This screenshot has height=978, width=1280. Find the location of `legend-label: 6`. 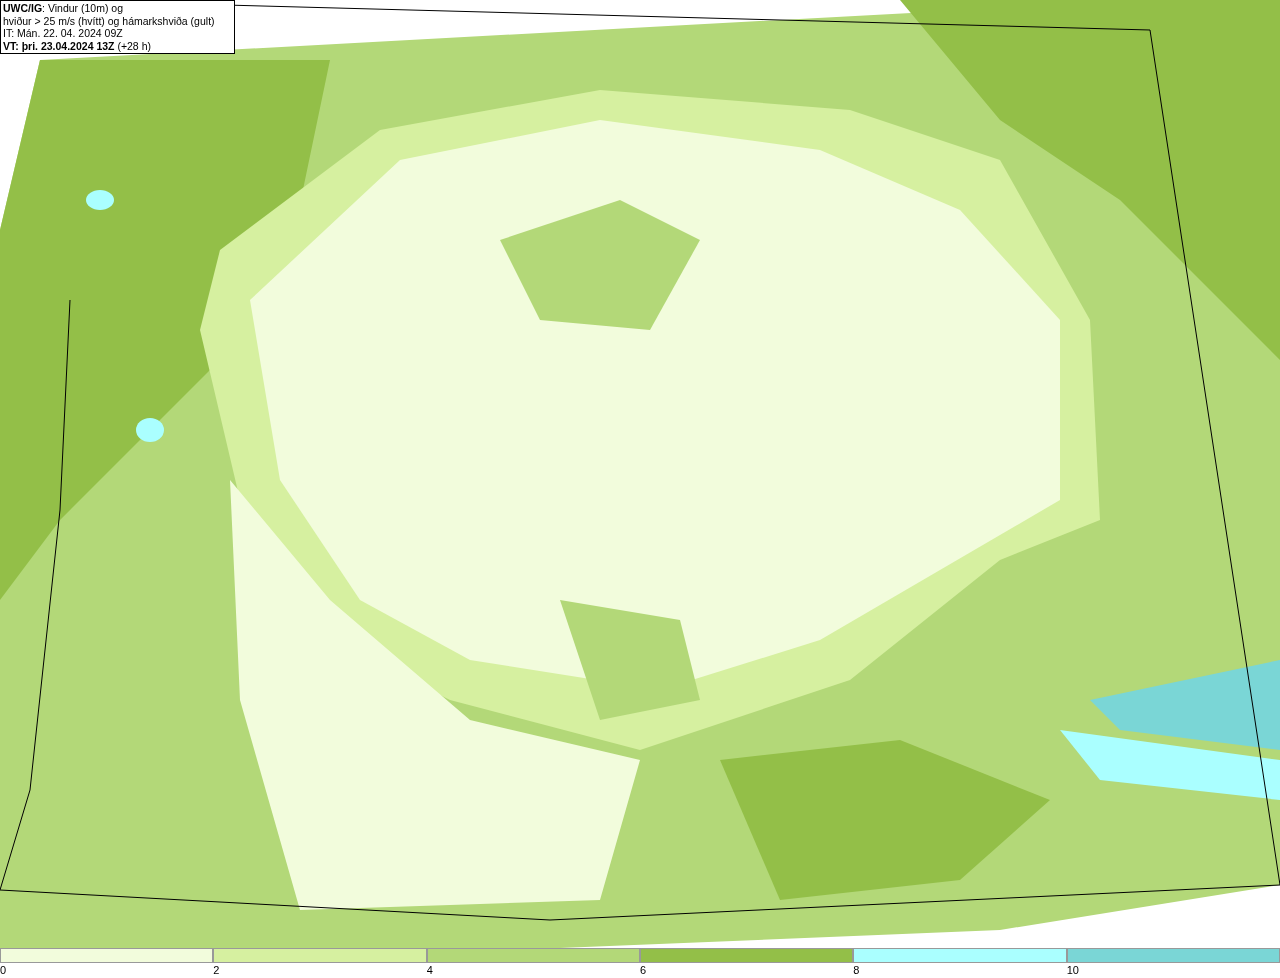

legend-label: 6 is located at coordinates (643, 970).